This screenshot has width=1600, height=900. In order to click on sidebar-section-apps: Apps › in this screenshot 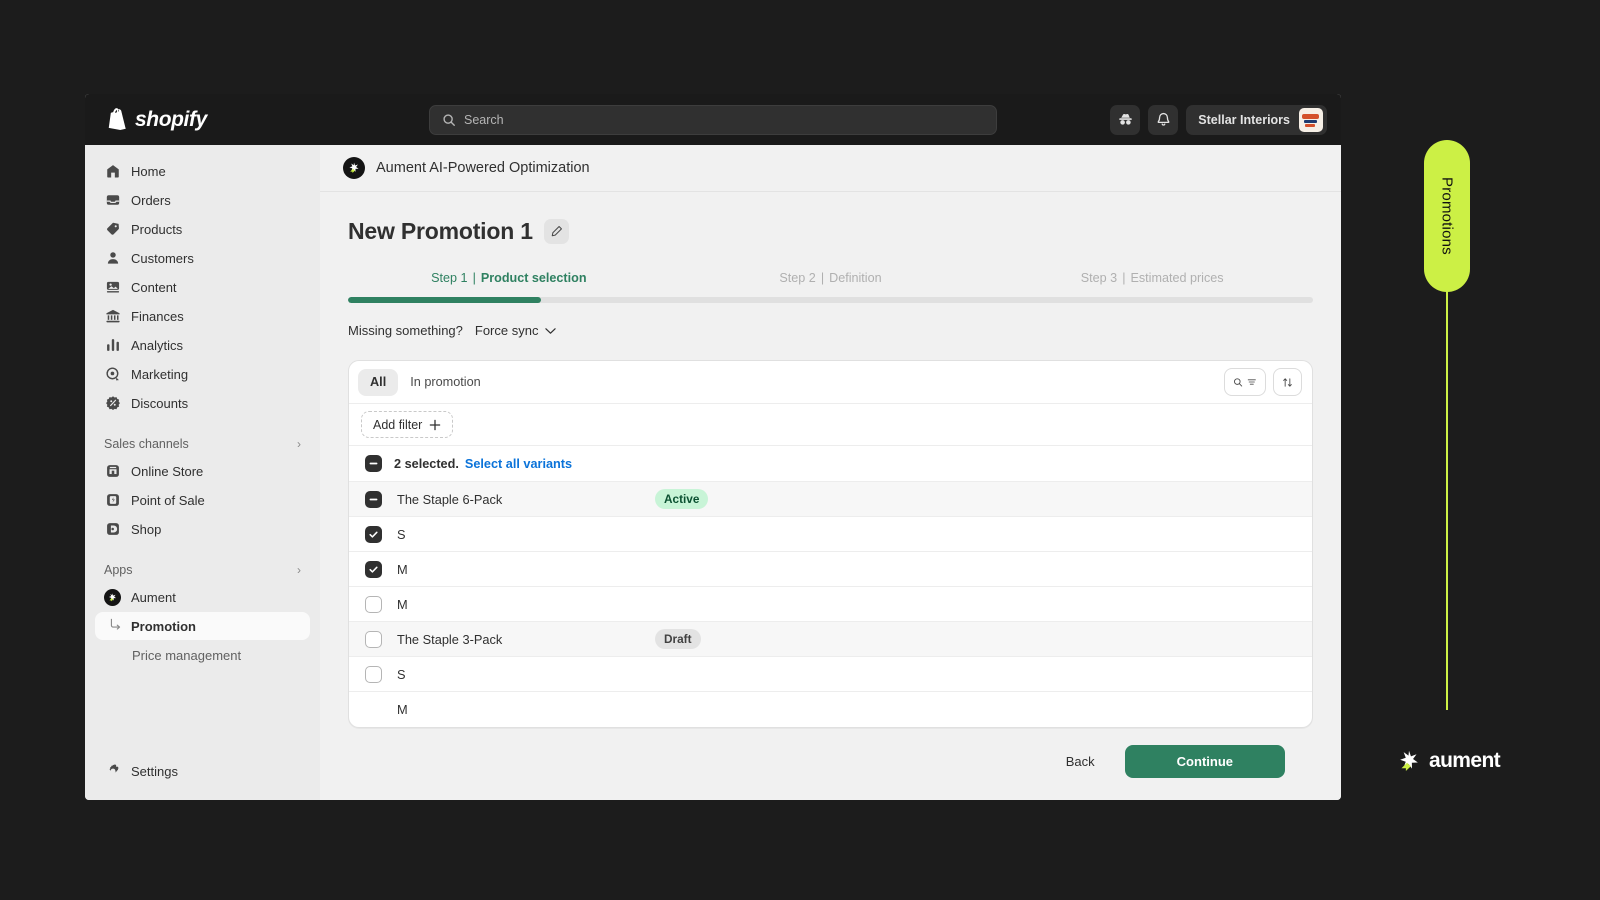, I will do `click(202, 570)`.